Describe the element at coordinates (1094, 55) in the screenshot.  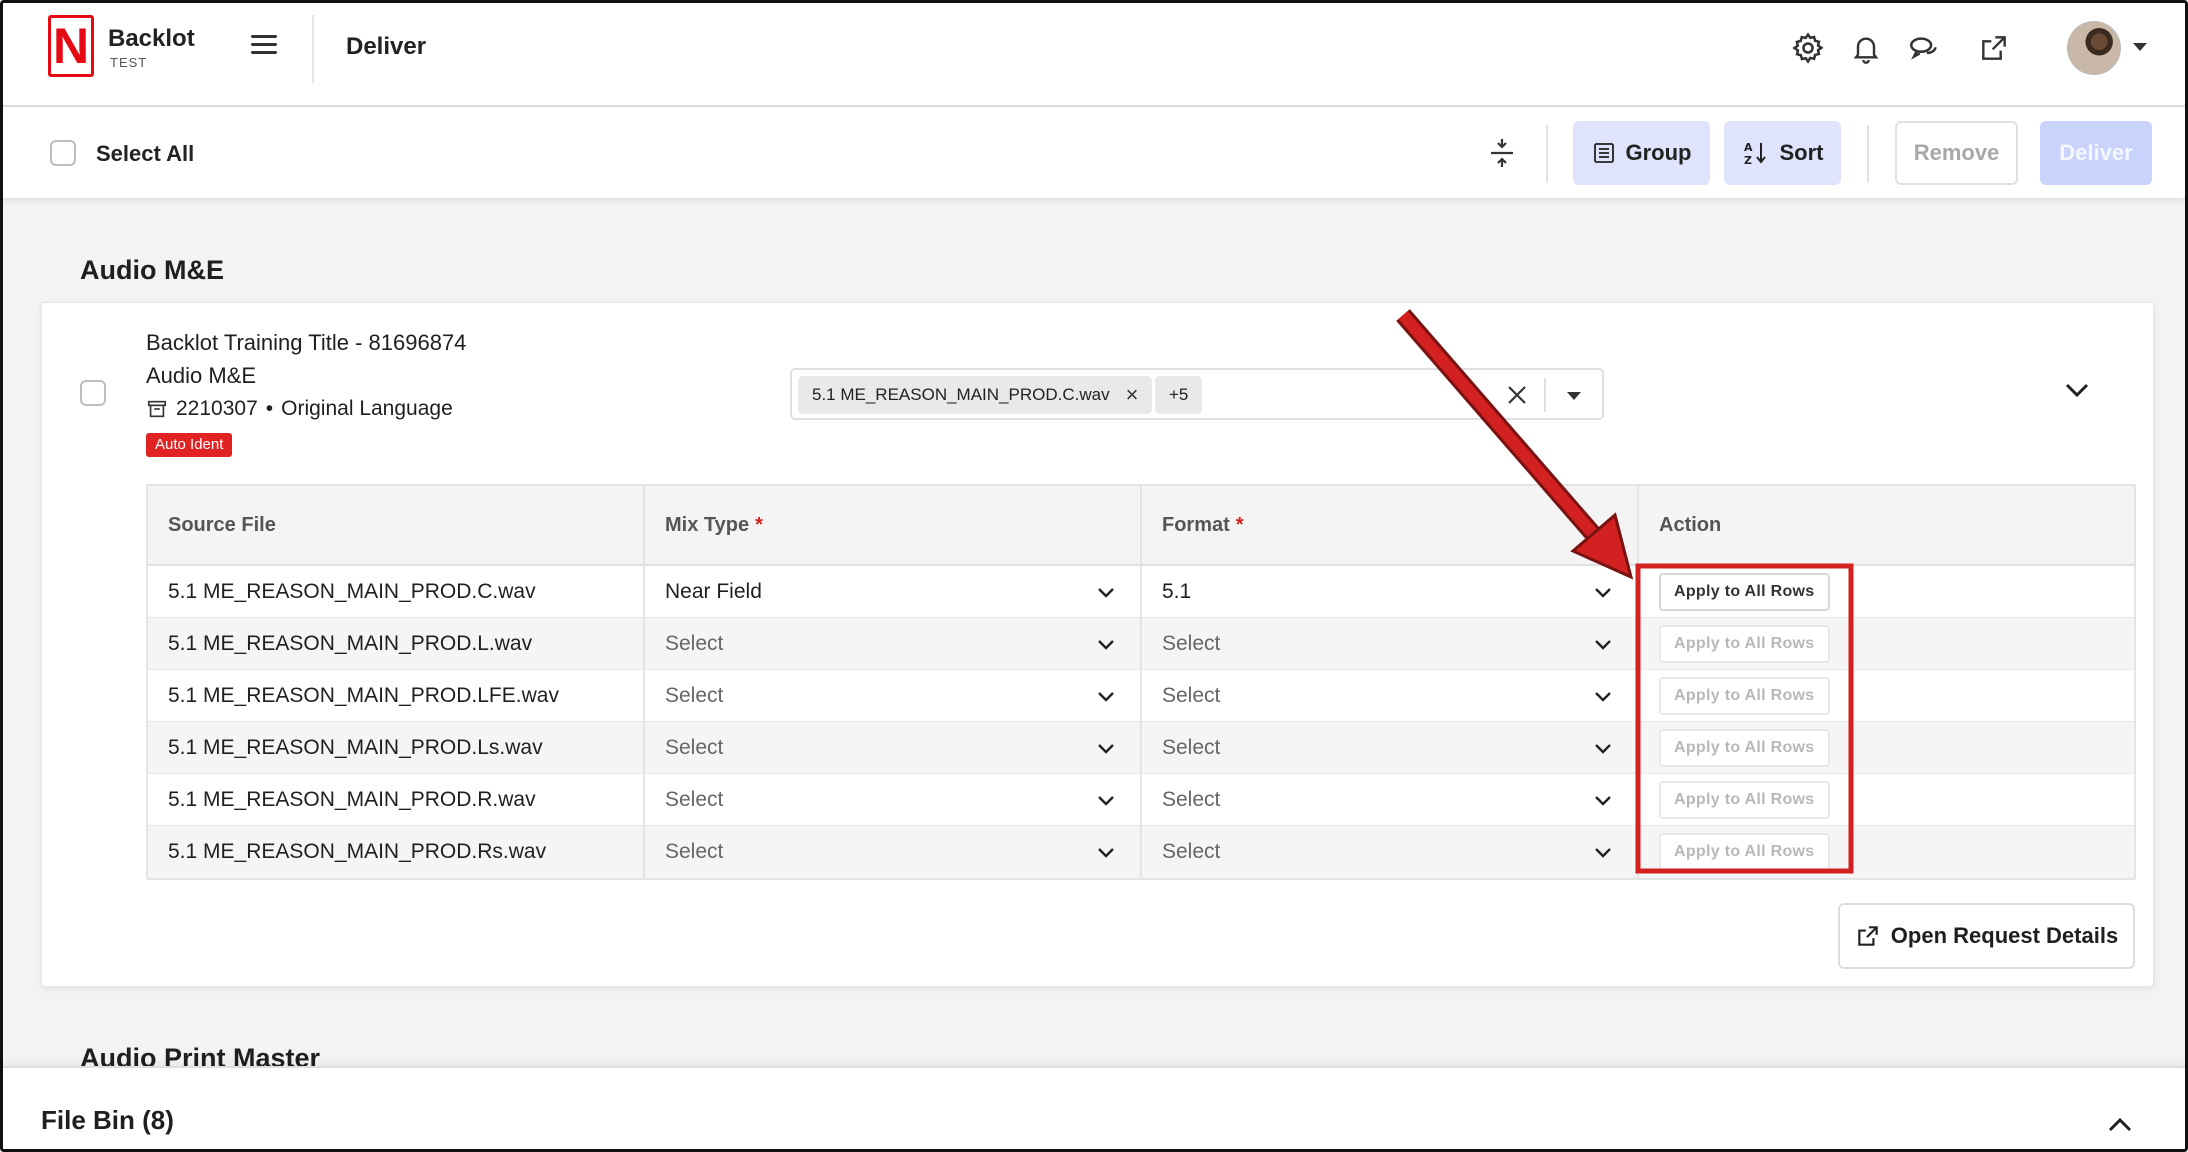
I see `top-nav: N Backlot TEST Deliver` at that location.